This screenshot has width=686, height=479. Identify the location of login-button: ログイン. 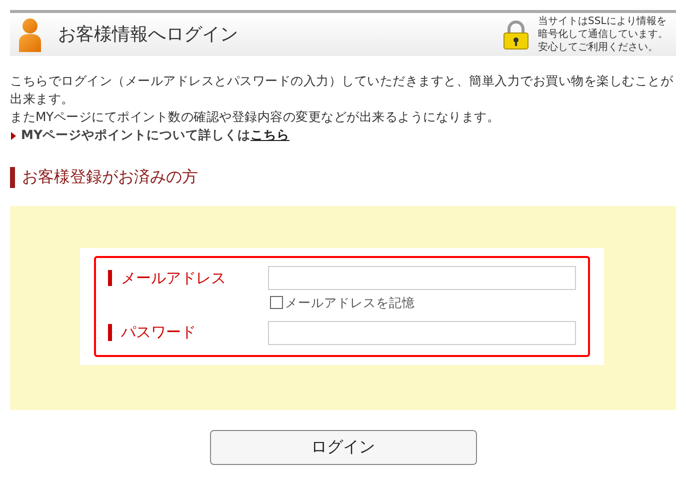
(343, 447).